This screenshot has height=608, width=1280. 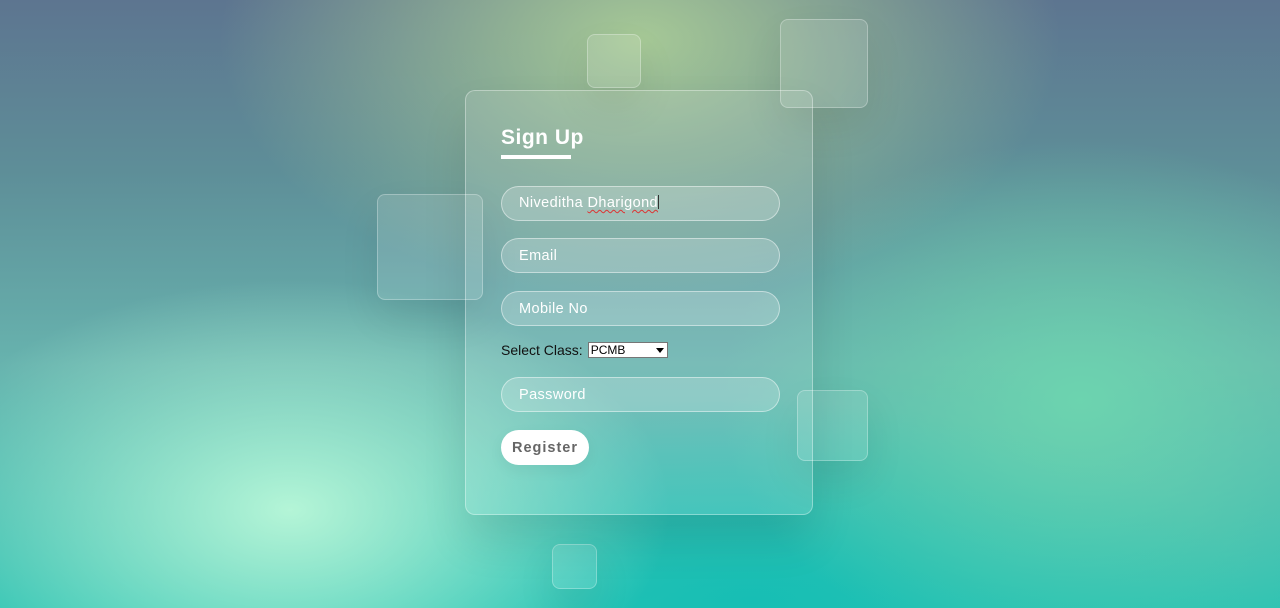 I want to click on title-underline, so click(x=536, y=157).